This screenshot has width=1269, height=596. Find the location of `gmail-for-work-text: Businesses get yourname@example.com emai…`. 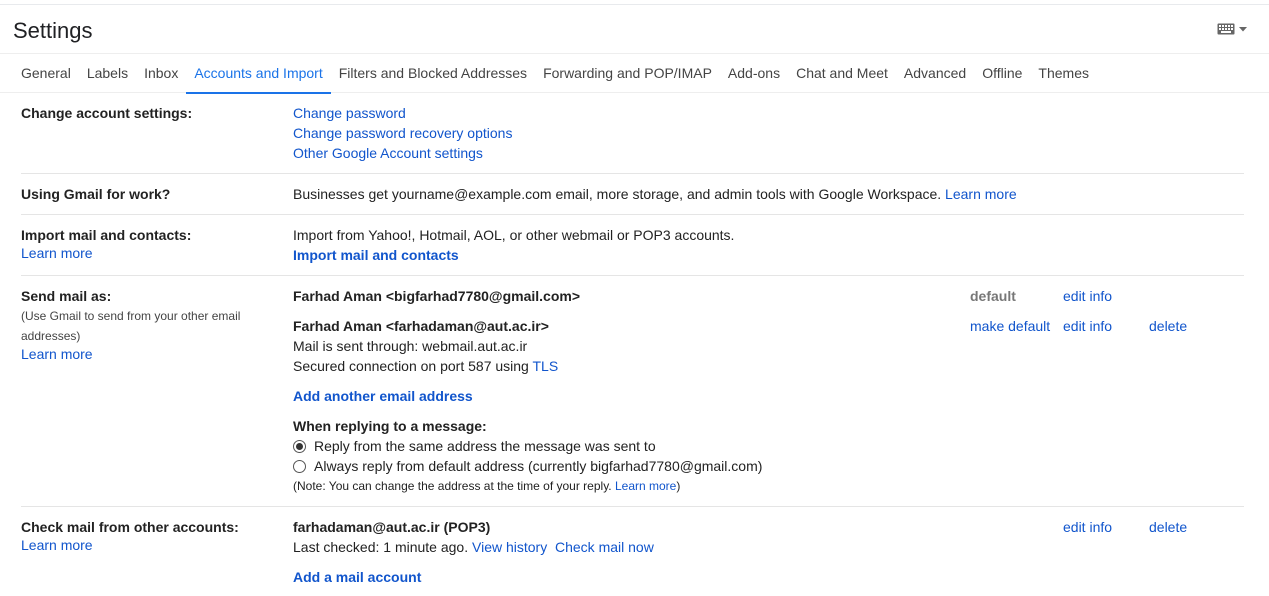

gmail-for-work-text: Businesses get yourname@example.com emai… is located at coordinates (617, 194).